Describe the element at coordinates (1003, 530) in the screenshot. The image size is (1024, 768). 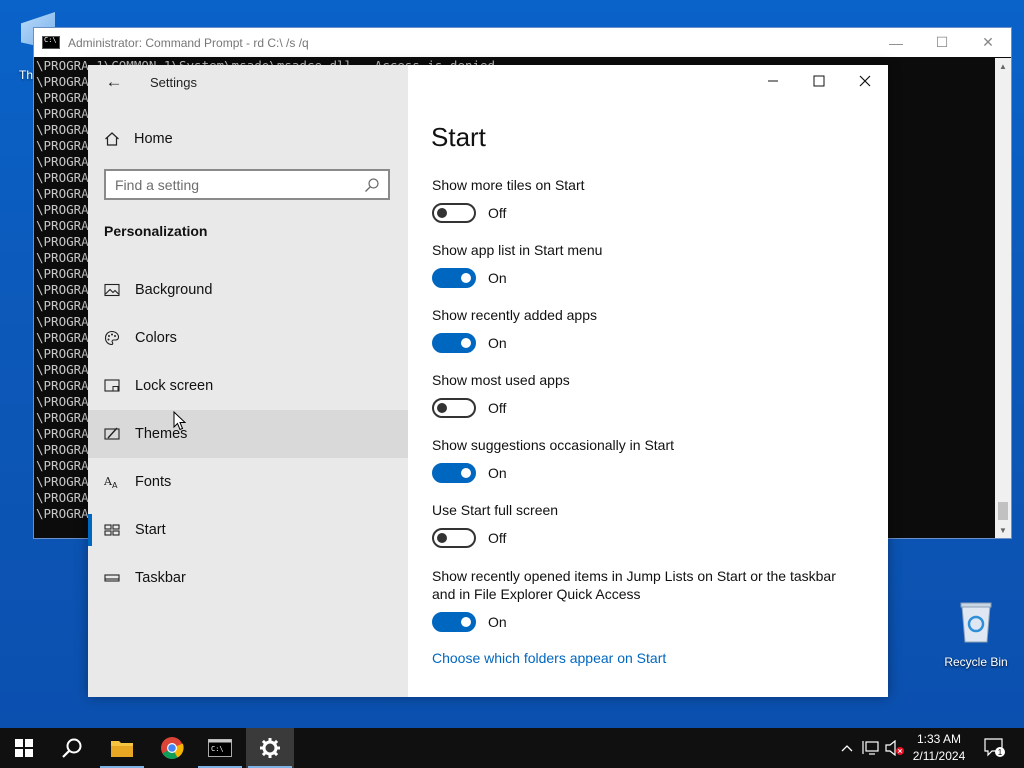
I see `scroll-down-icon: ▼` at that location.